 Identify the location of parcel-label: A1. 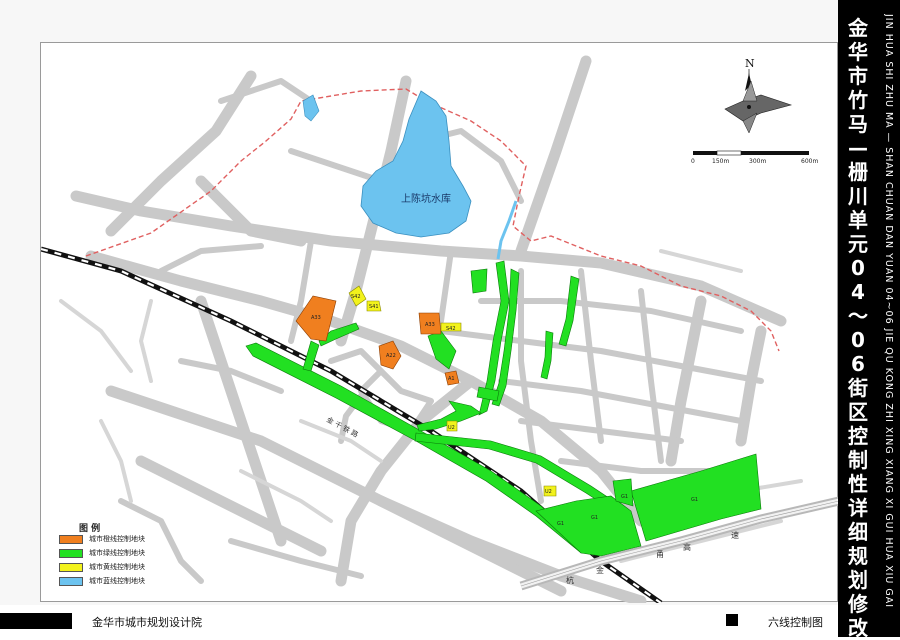
(451, 379).